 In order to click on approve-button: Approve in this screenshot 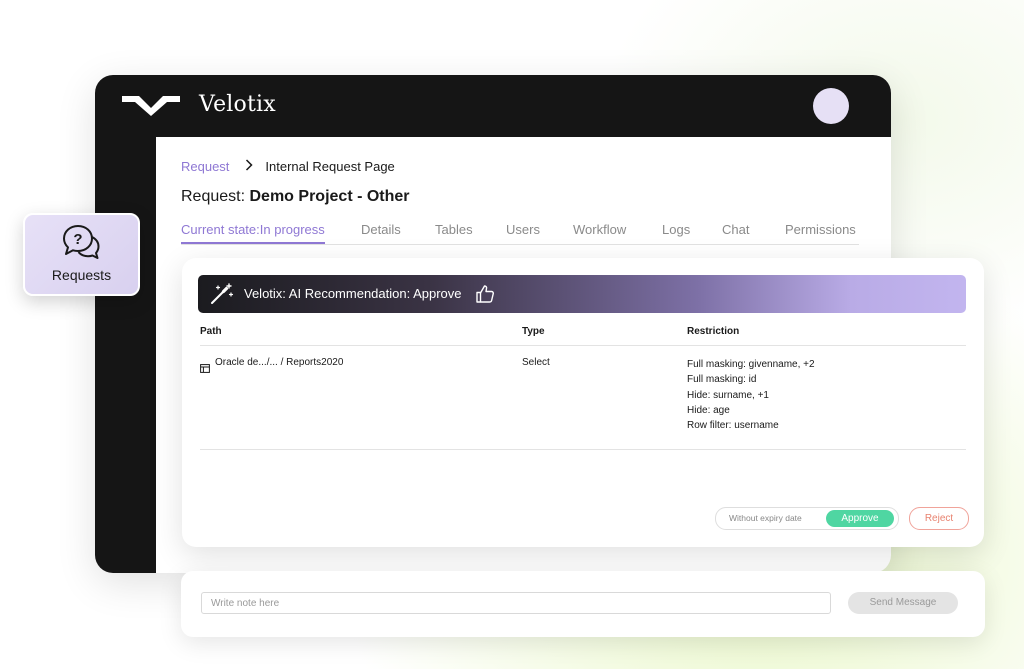, I will do `click(860, 518)`.